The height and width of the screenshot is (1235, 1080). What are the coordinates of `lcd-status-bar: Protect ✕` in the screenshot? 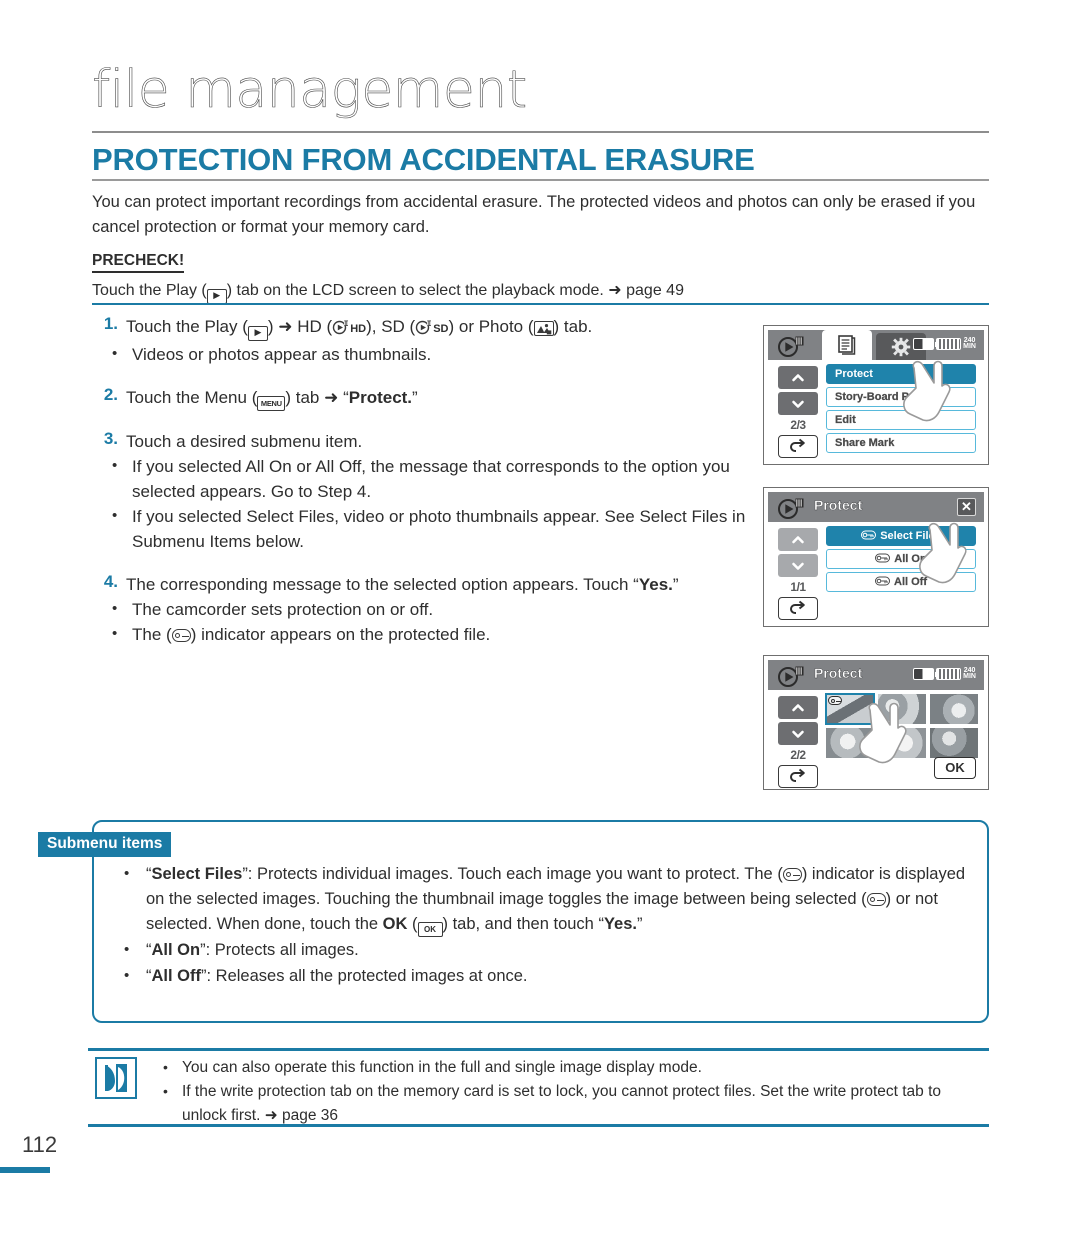 It's located at (876, 507).